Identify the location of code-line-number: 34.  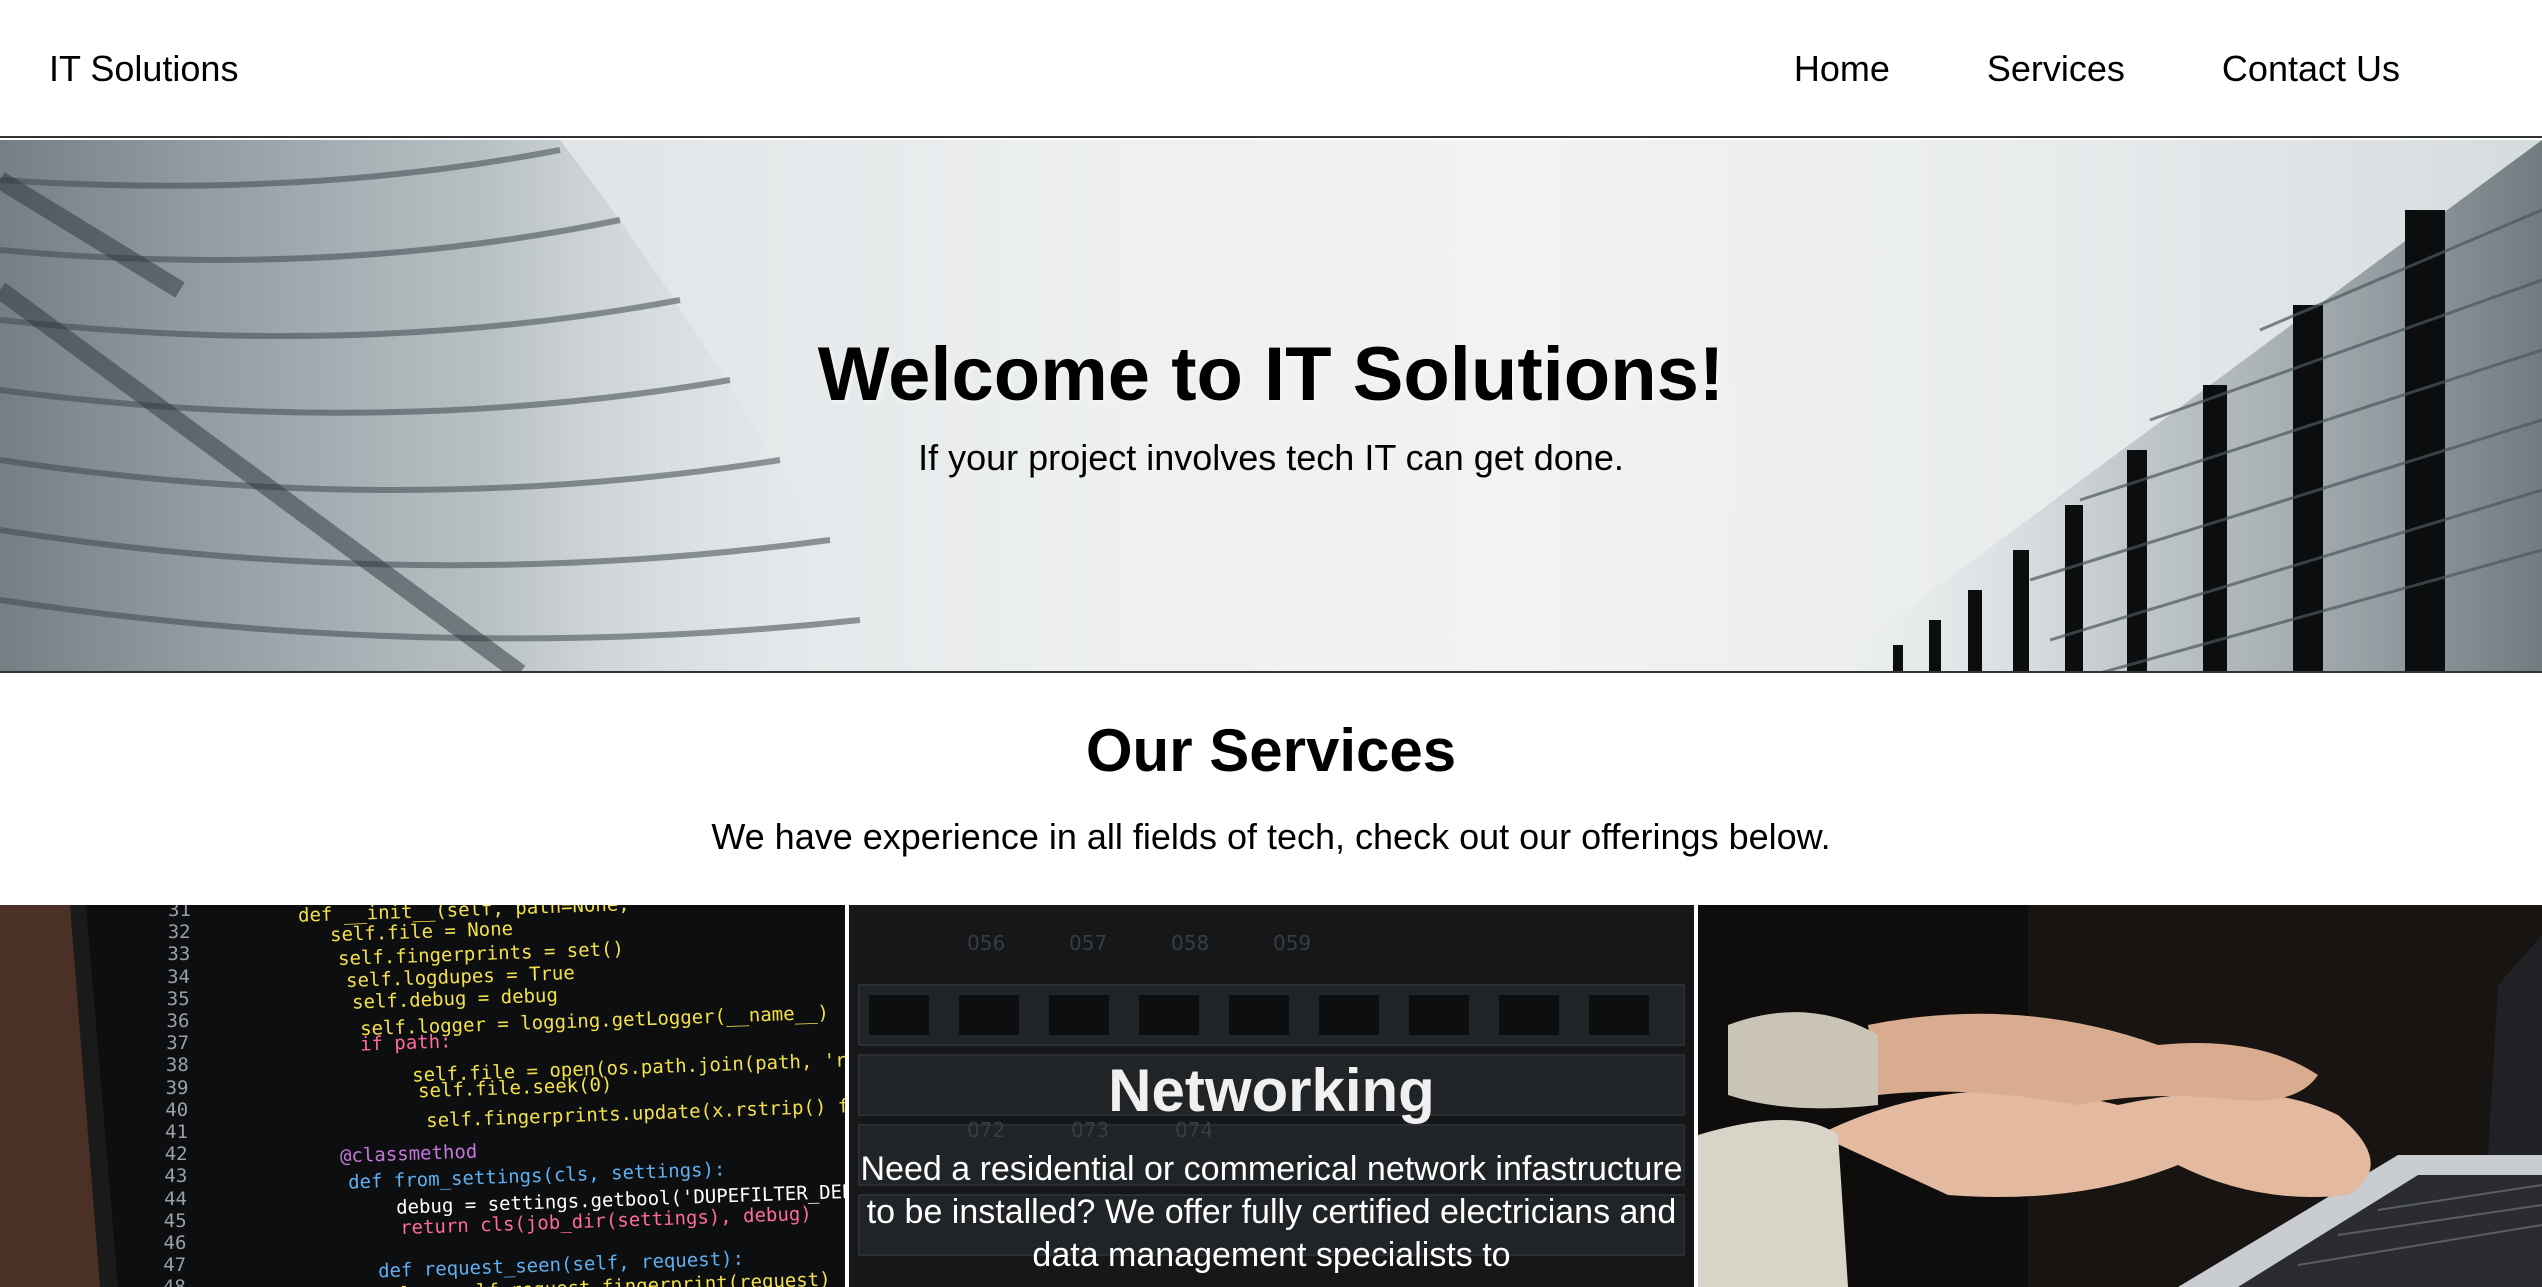
(178, 976).